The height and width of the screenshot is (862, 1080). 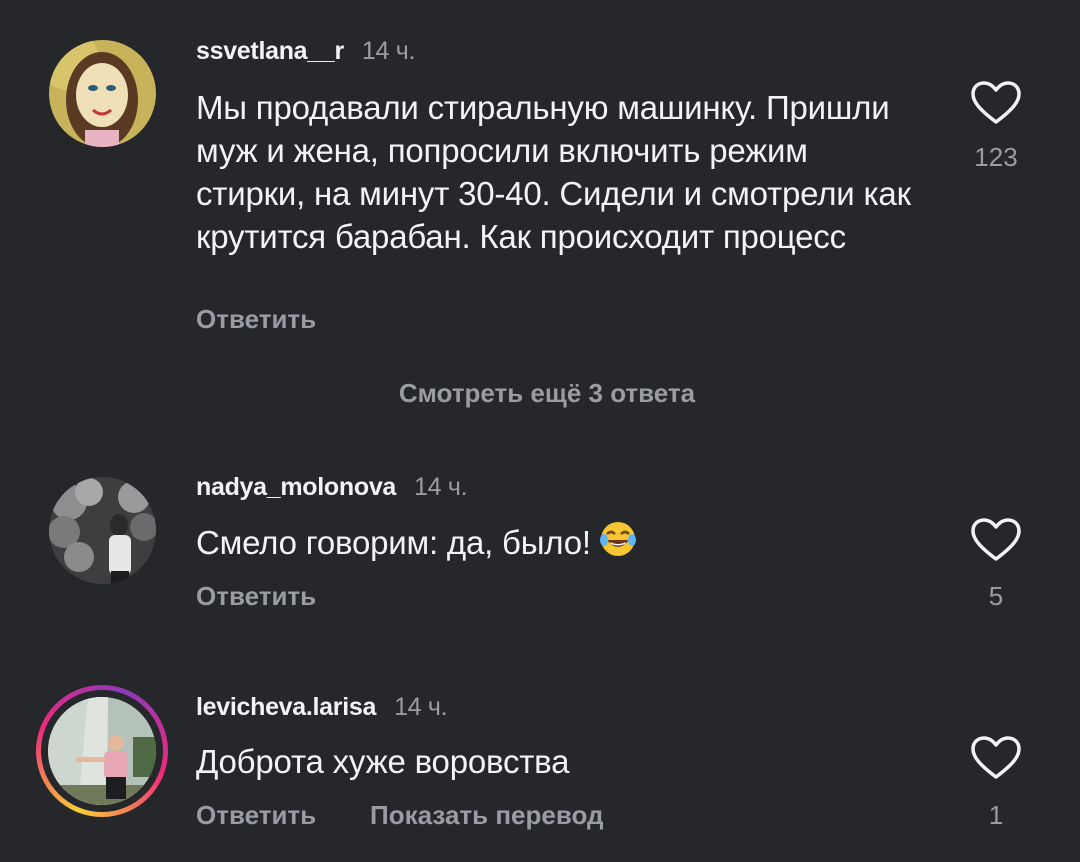 I want to click on comment-username: ssvetlana__r 14 ч., so click(x=305, y=51).